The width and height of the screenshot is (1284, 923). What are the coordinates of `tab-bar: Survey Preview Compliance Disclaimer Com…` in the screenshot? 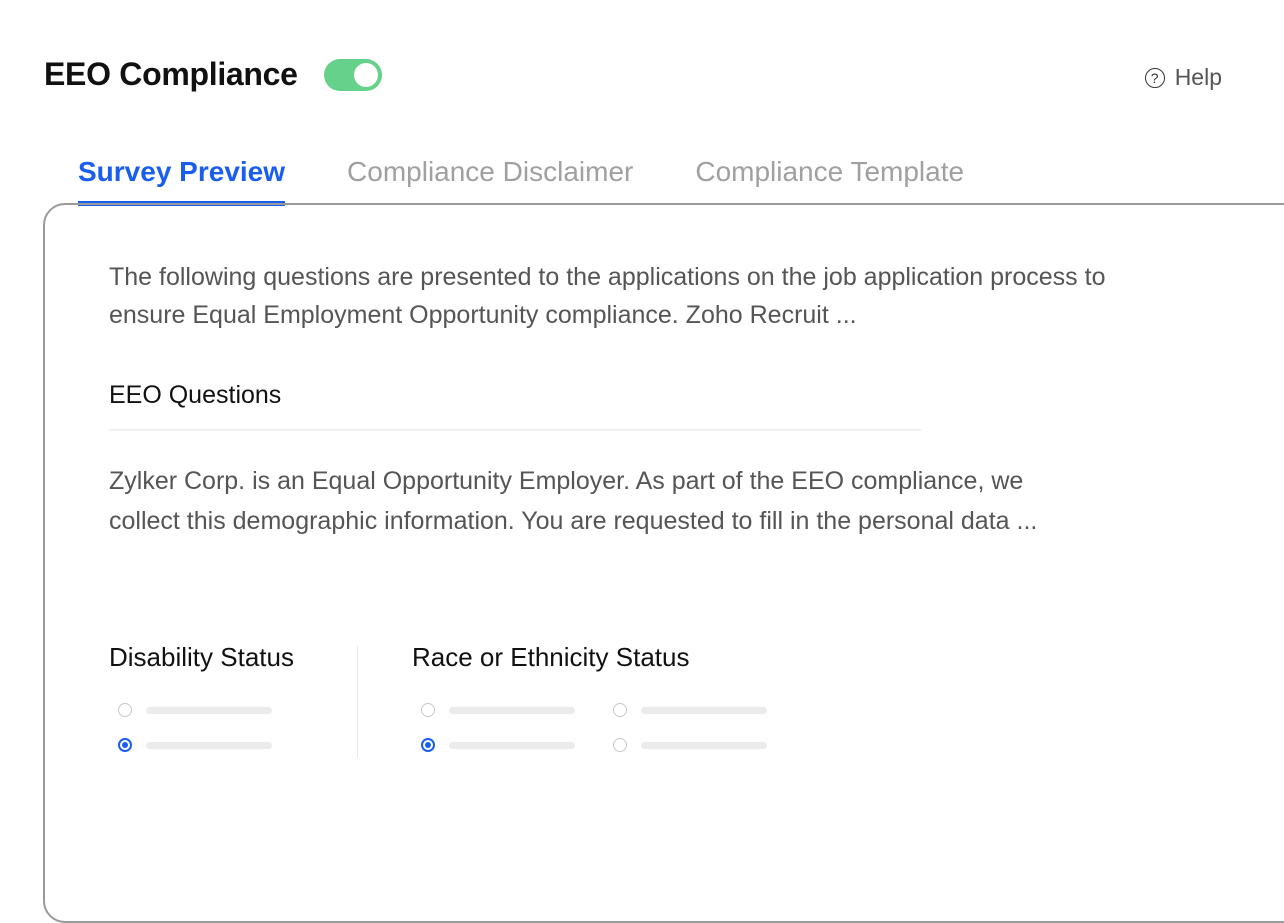 It's located at (552, 181).